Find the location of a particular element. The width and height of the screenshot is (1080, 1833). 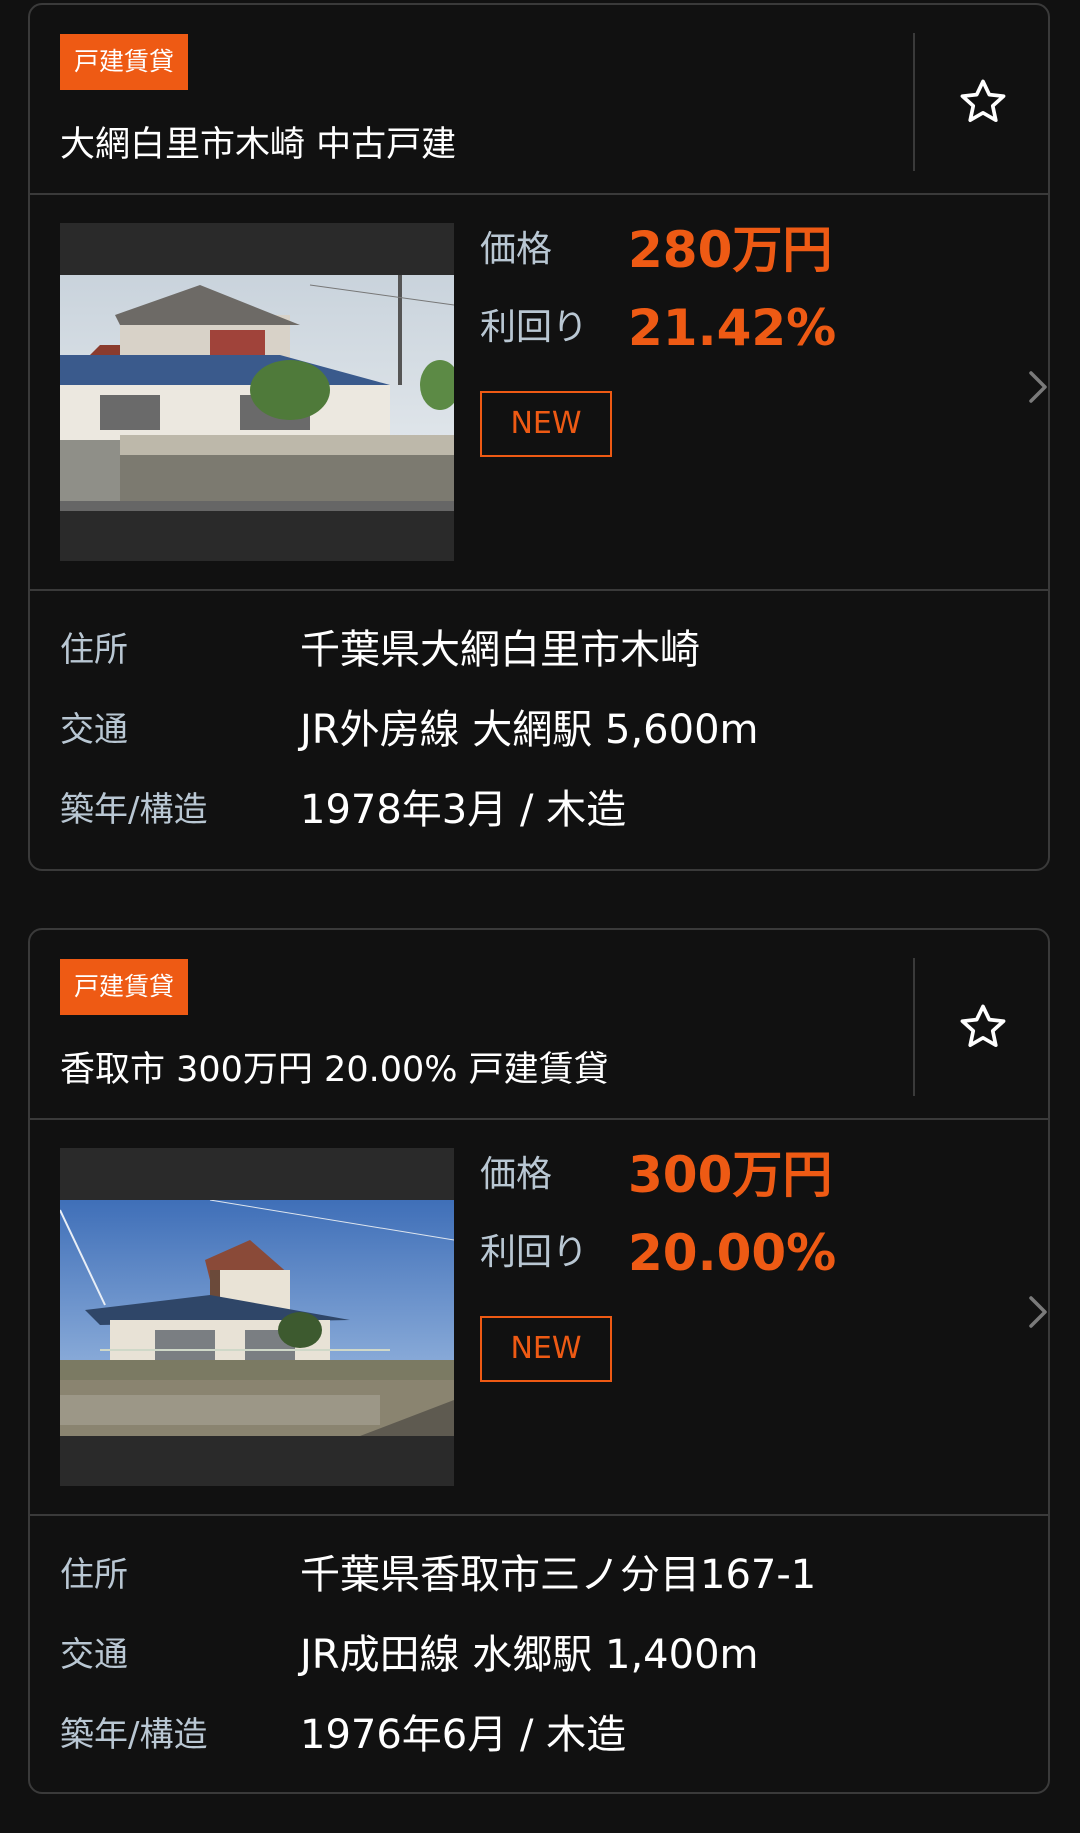

transport-row: 交通 JR成田線 水郷駅 1,400m is located at coordinates (540, 1655).